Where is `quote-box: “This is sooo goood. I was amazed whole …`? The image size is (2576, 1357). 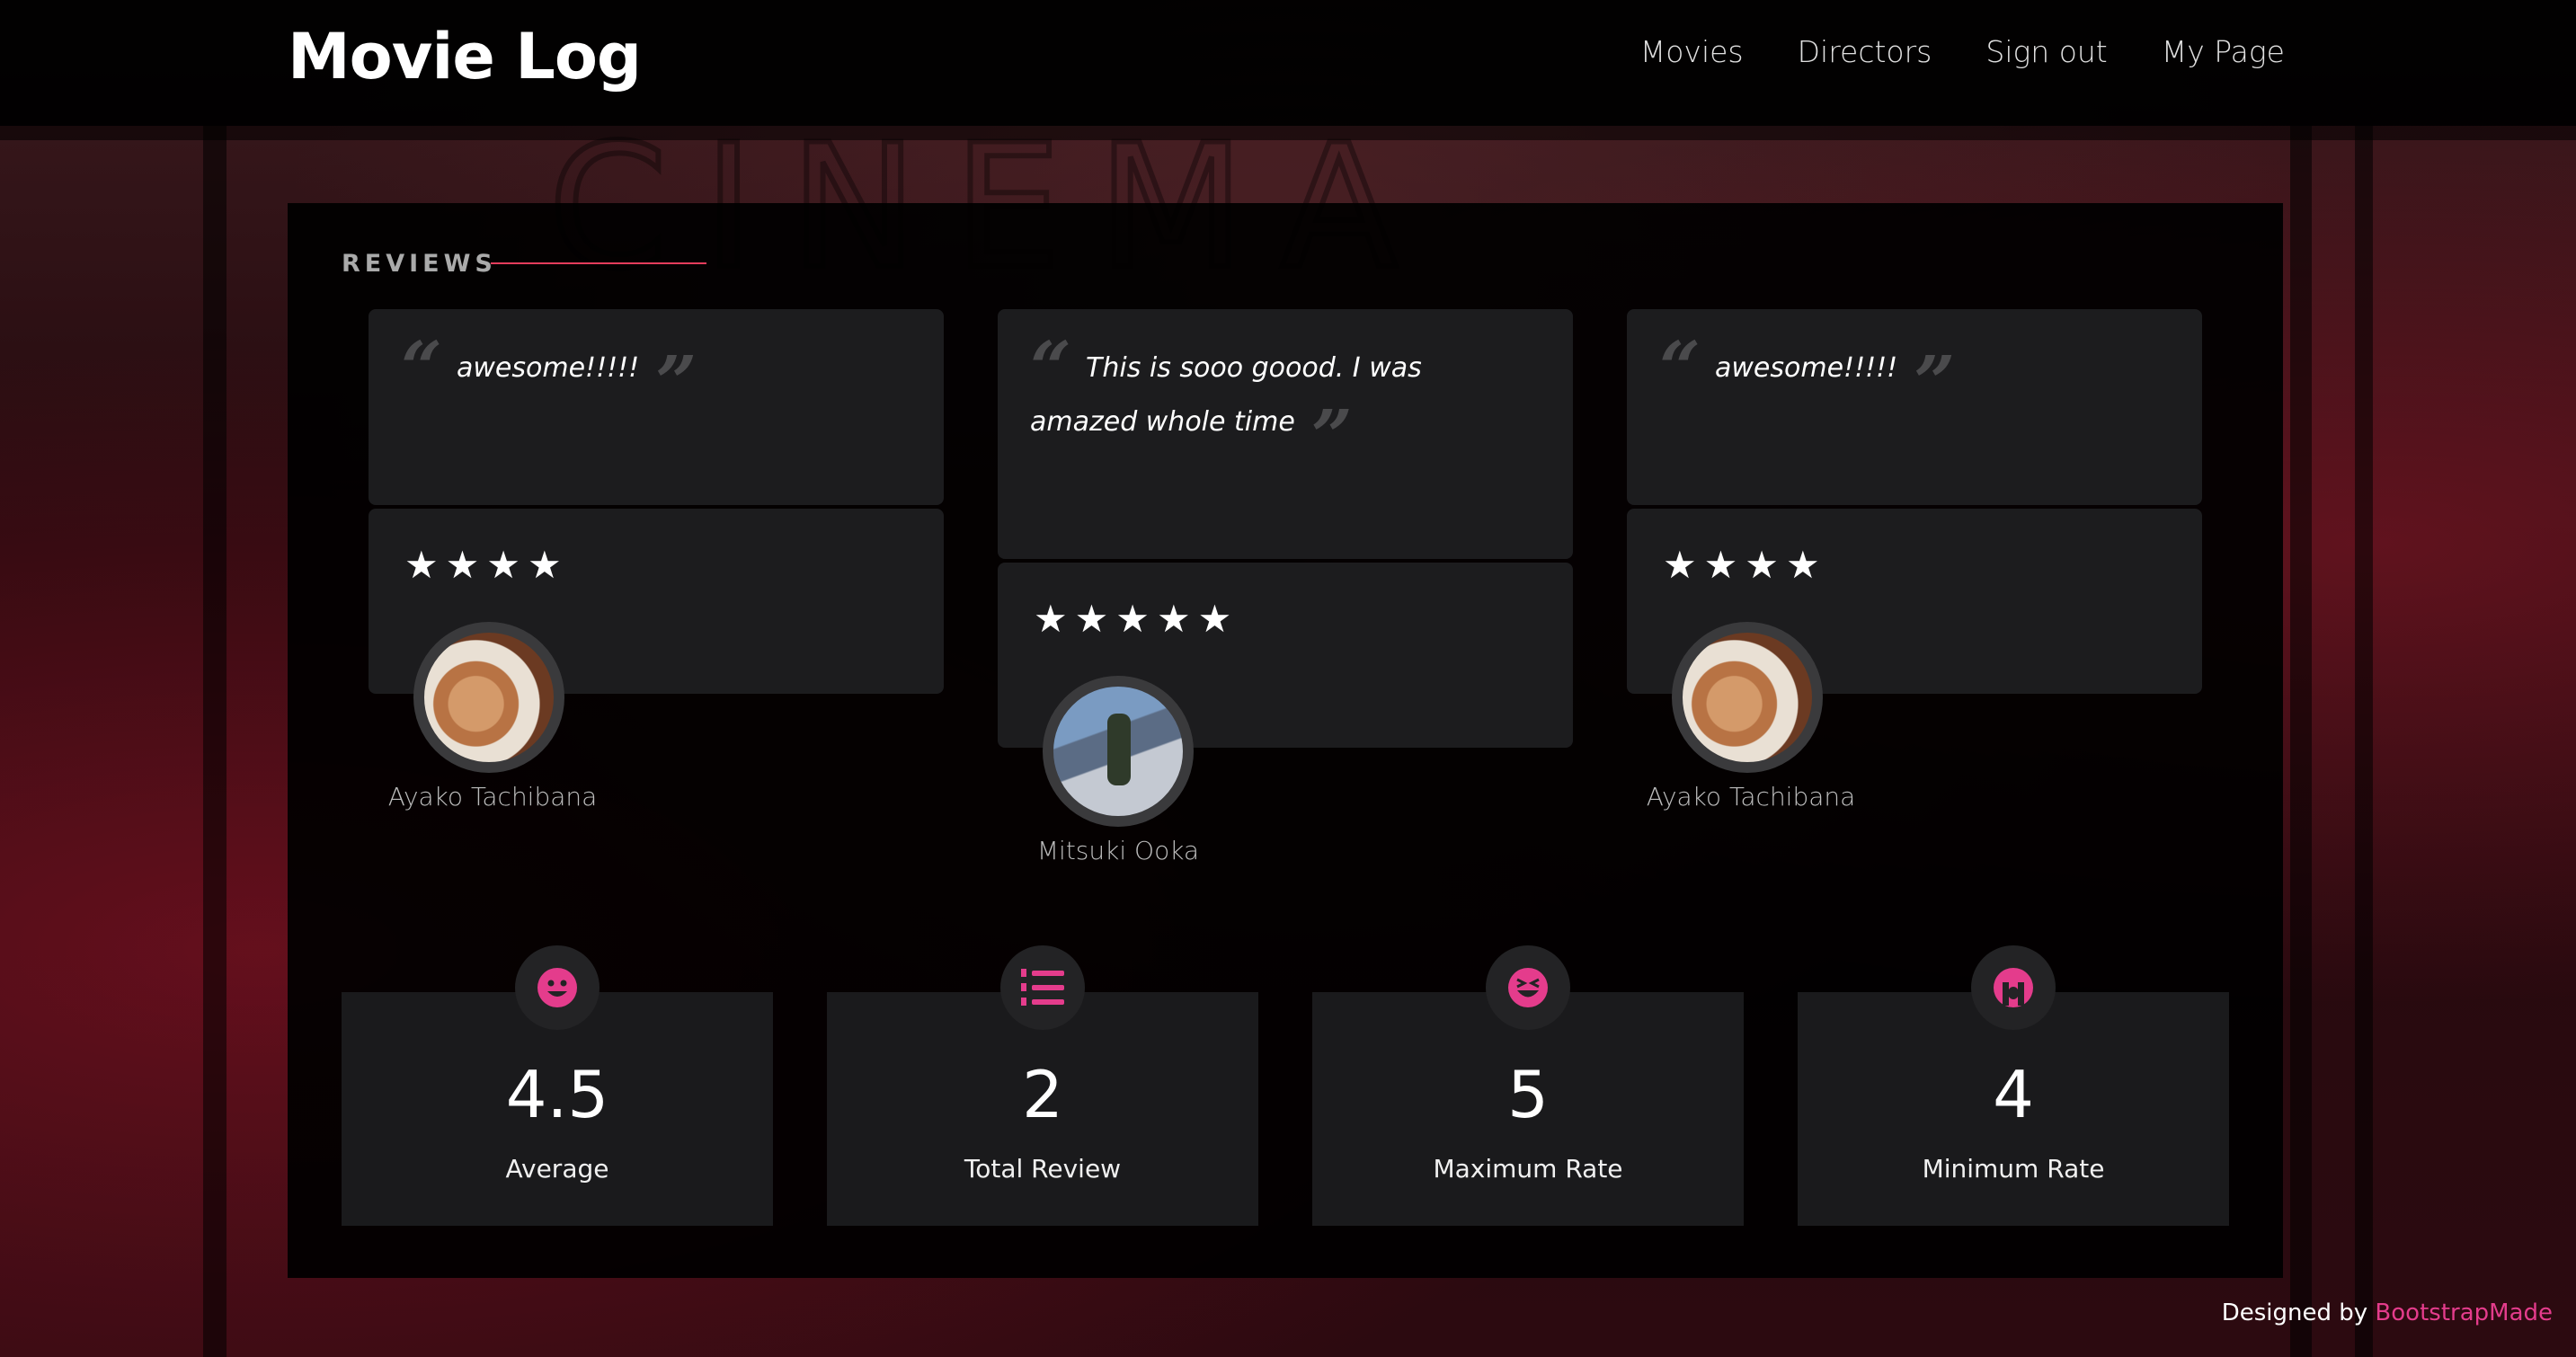 quote-box: “This is sooo goood. I was amazed whole … is located at coordinates (1285, 434).